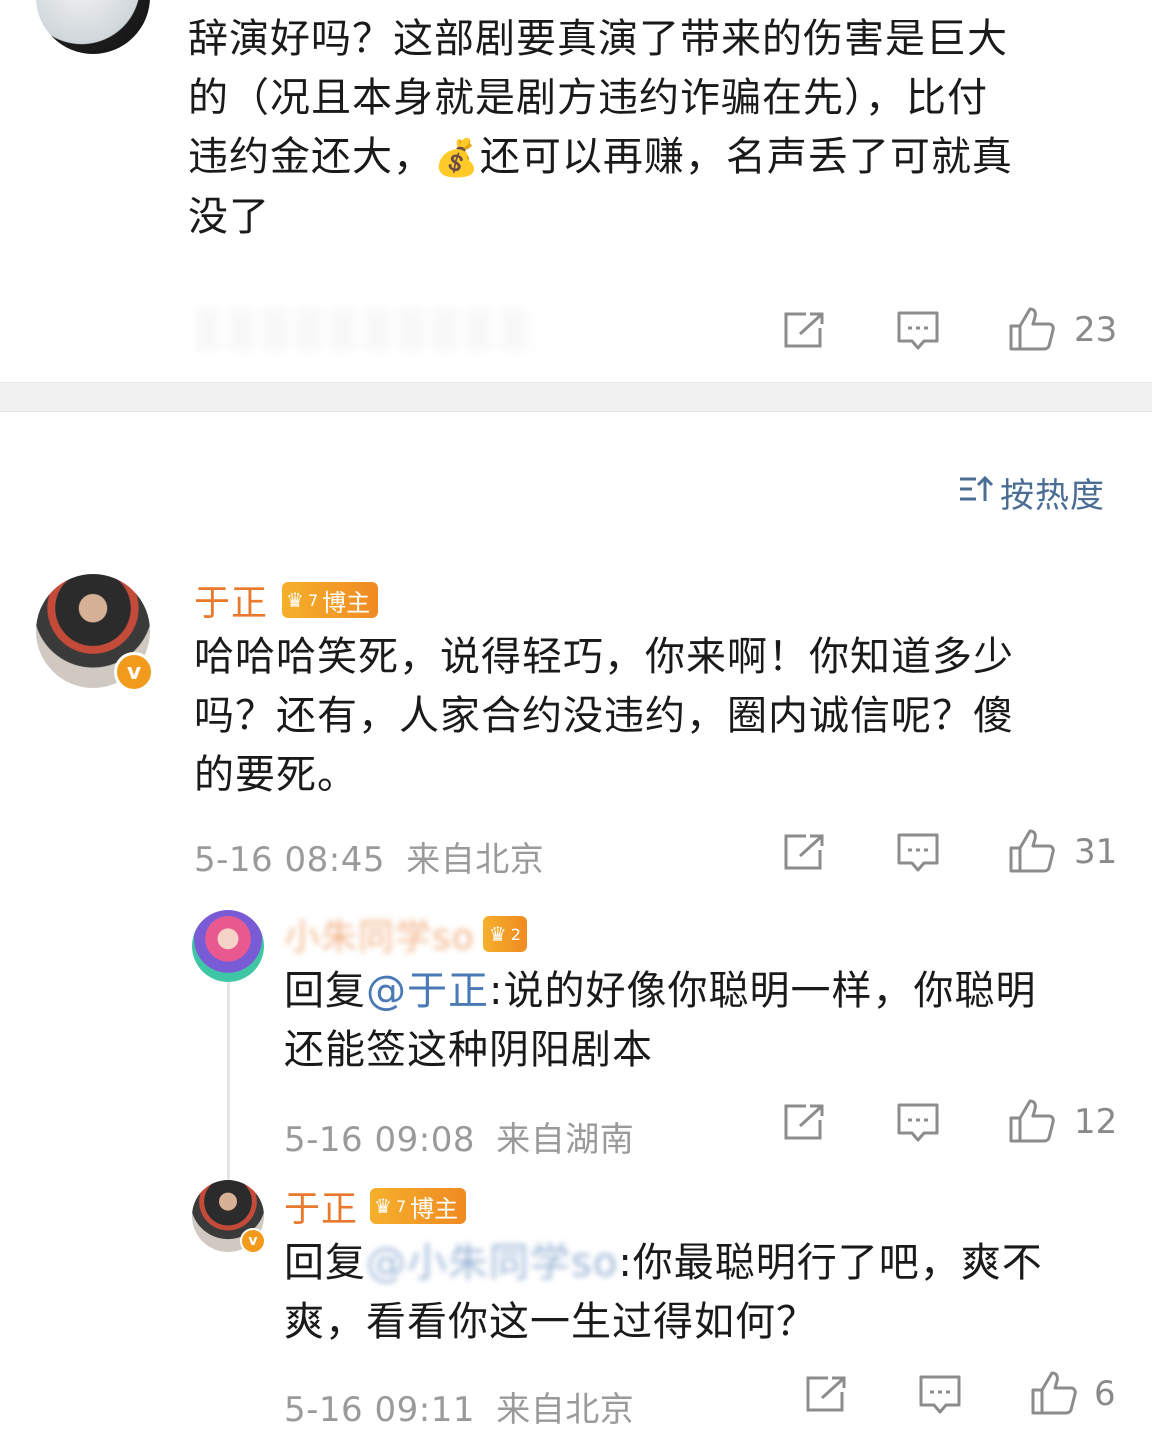 The image size is (1152, 1443). Describe the element at coordinates (763, 991) in the screenshot. I see `reply-line: :说的好像你聪明一样，你聪明` at that location.